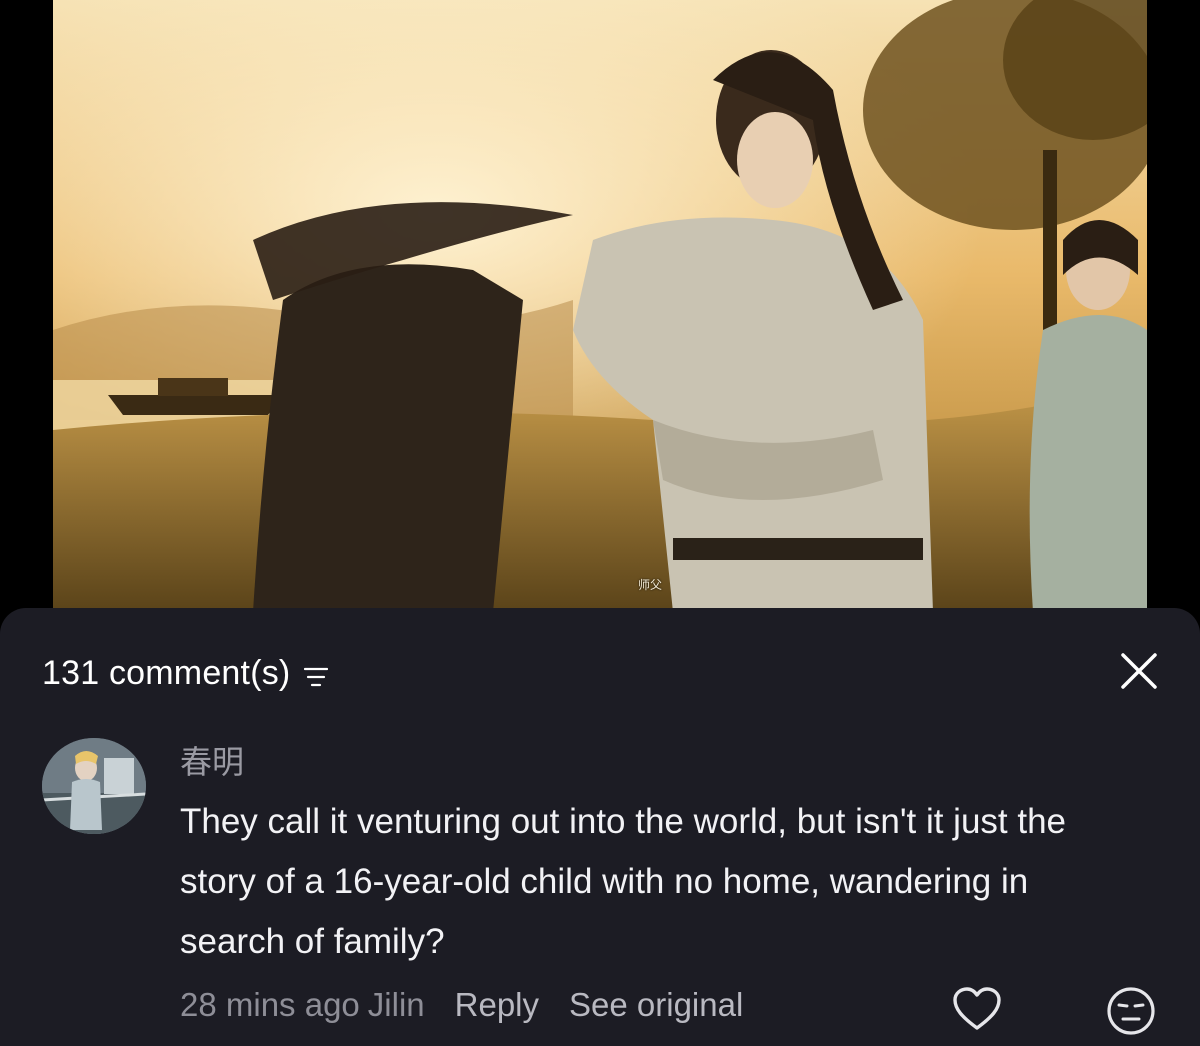  I want to click on comment-timestamp: 28 mins ago, so click(270, 1004).